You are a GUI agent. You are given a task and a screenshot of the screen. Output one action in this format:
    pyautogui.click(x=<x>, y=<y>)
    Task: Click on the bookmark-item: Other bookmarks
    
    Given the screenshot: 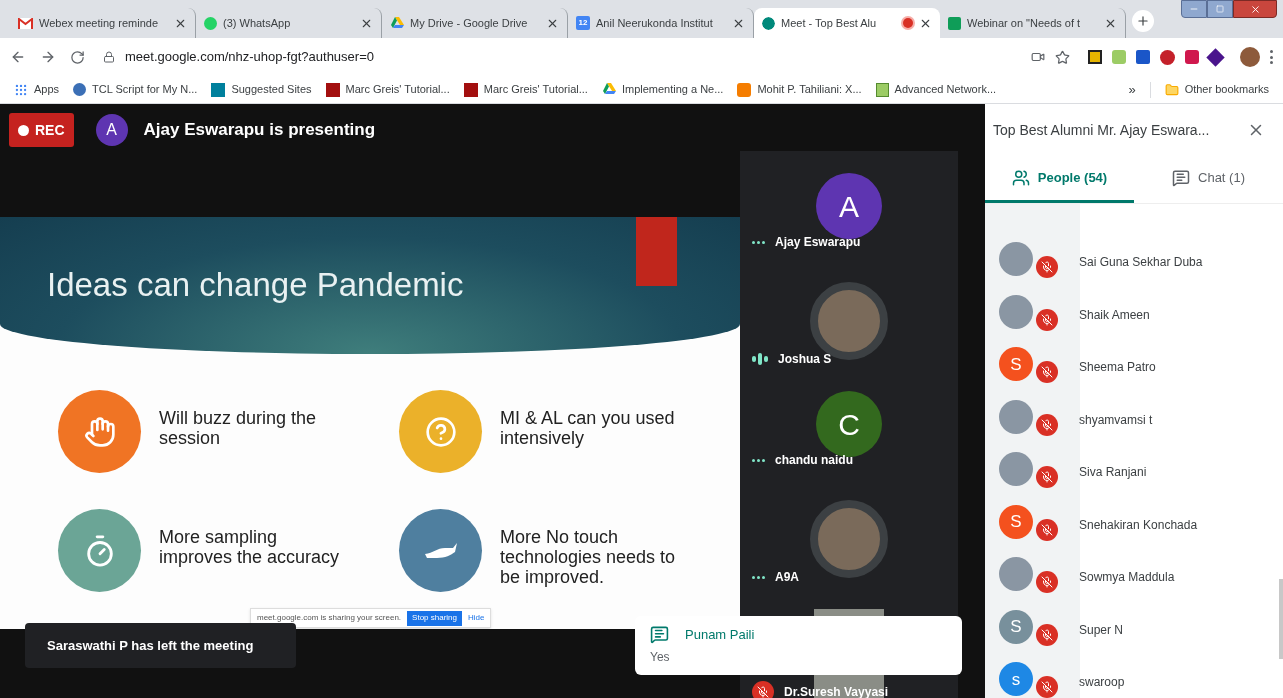 What is the action you would take?
    pyautogui.click(x=1216, y=89)
    